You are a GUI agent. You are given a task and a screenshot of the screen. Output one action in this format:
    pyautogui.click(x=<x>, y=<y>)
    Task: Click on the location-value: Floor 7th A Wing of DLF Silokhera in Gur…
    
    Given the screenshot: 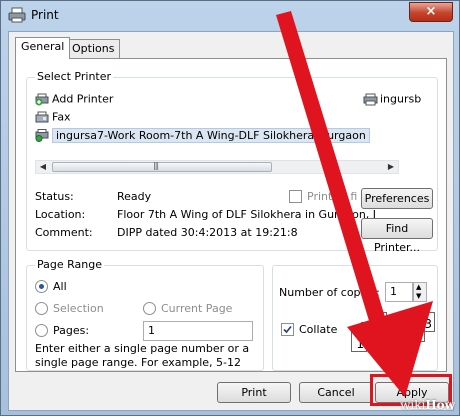 What is the action you would take?
    pyautogui.click(x=247, y=214)
    